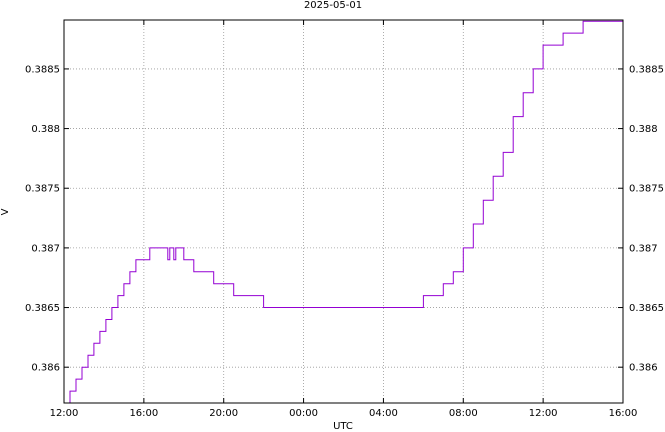  Describe the element at coordinates (333, 5) in the screenshot. I see `chart-title: 2025-05-01` at that location.